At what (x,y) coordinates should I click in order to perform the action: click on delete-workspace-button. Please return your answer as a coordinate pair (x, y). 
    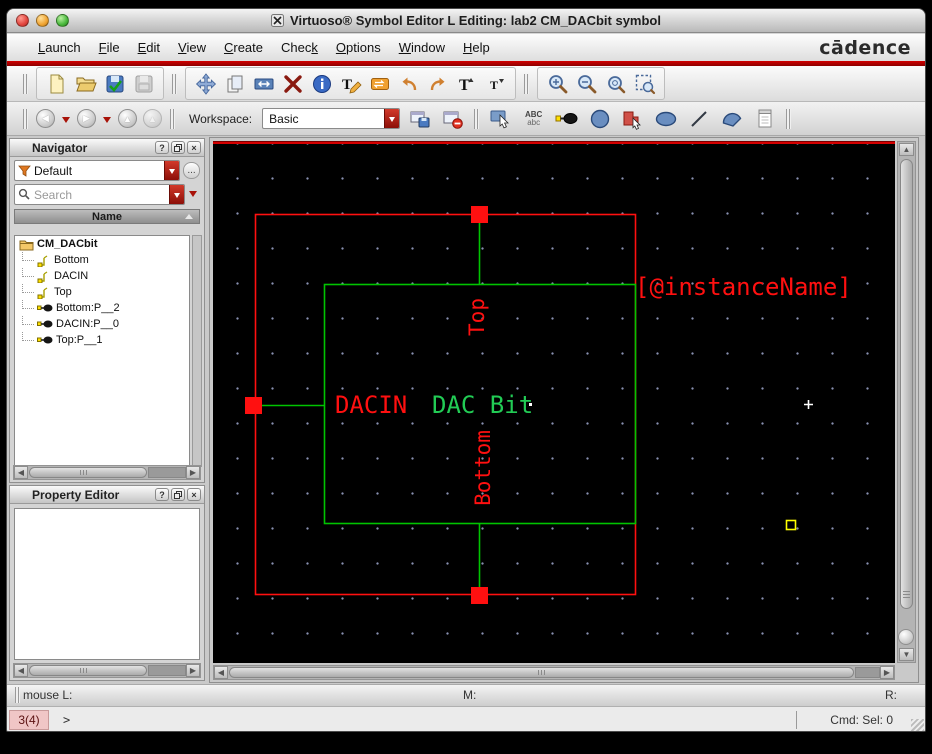
    Looking at the image, I should click on (452, 118).